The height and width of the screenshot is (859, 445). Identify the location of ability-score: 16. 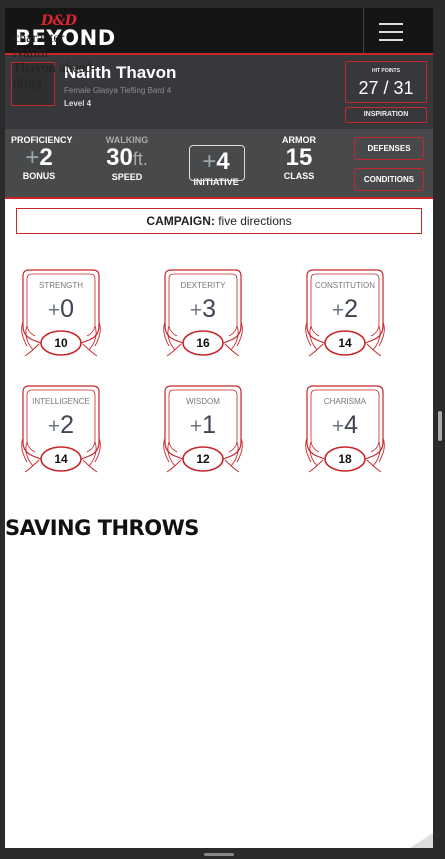
(203, 343).